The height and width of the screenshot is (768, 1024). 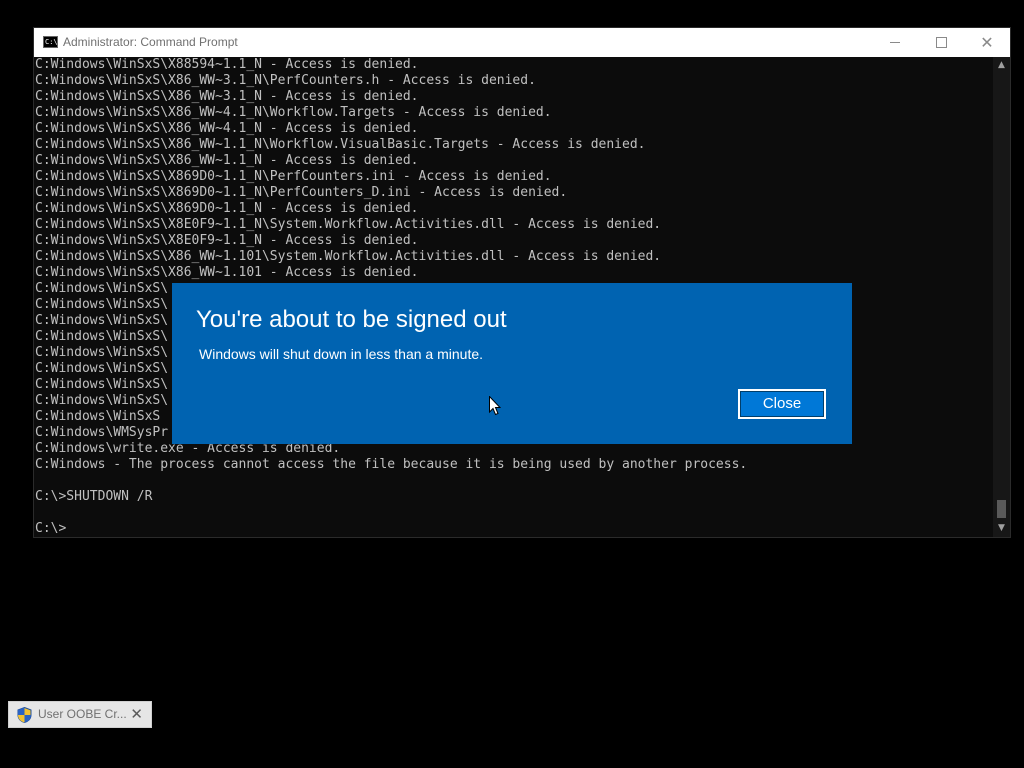 I want to click on dialog-close-button: Close, so click(x=782, y=404).